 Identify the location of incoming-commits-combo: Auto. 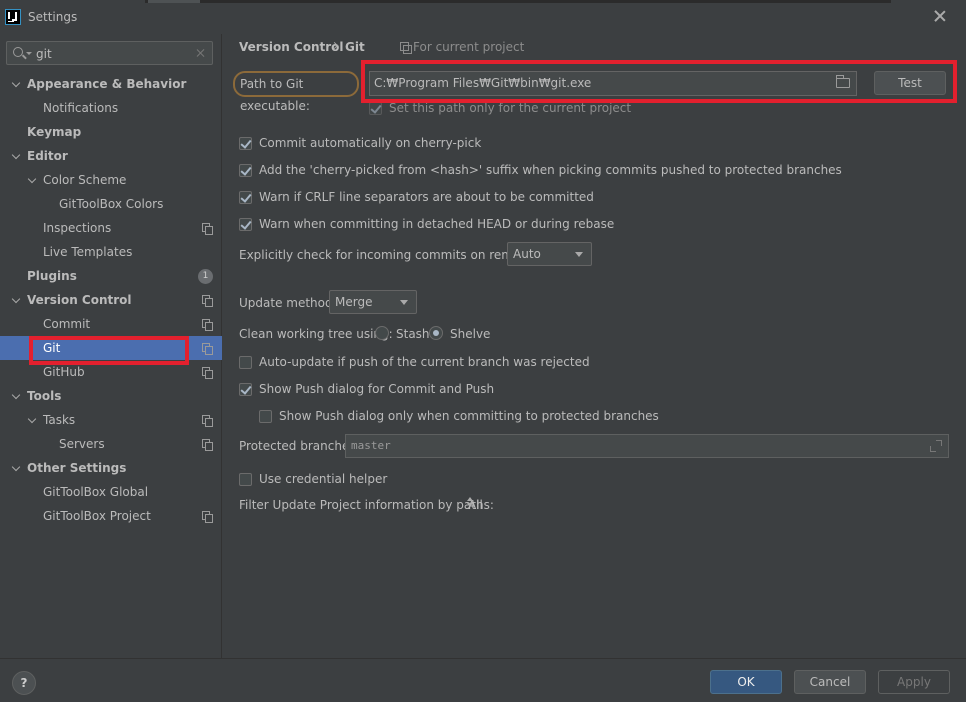
(549, 254).